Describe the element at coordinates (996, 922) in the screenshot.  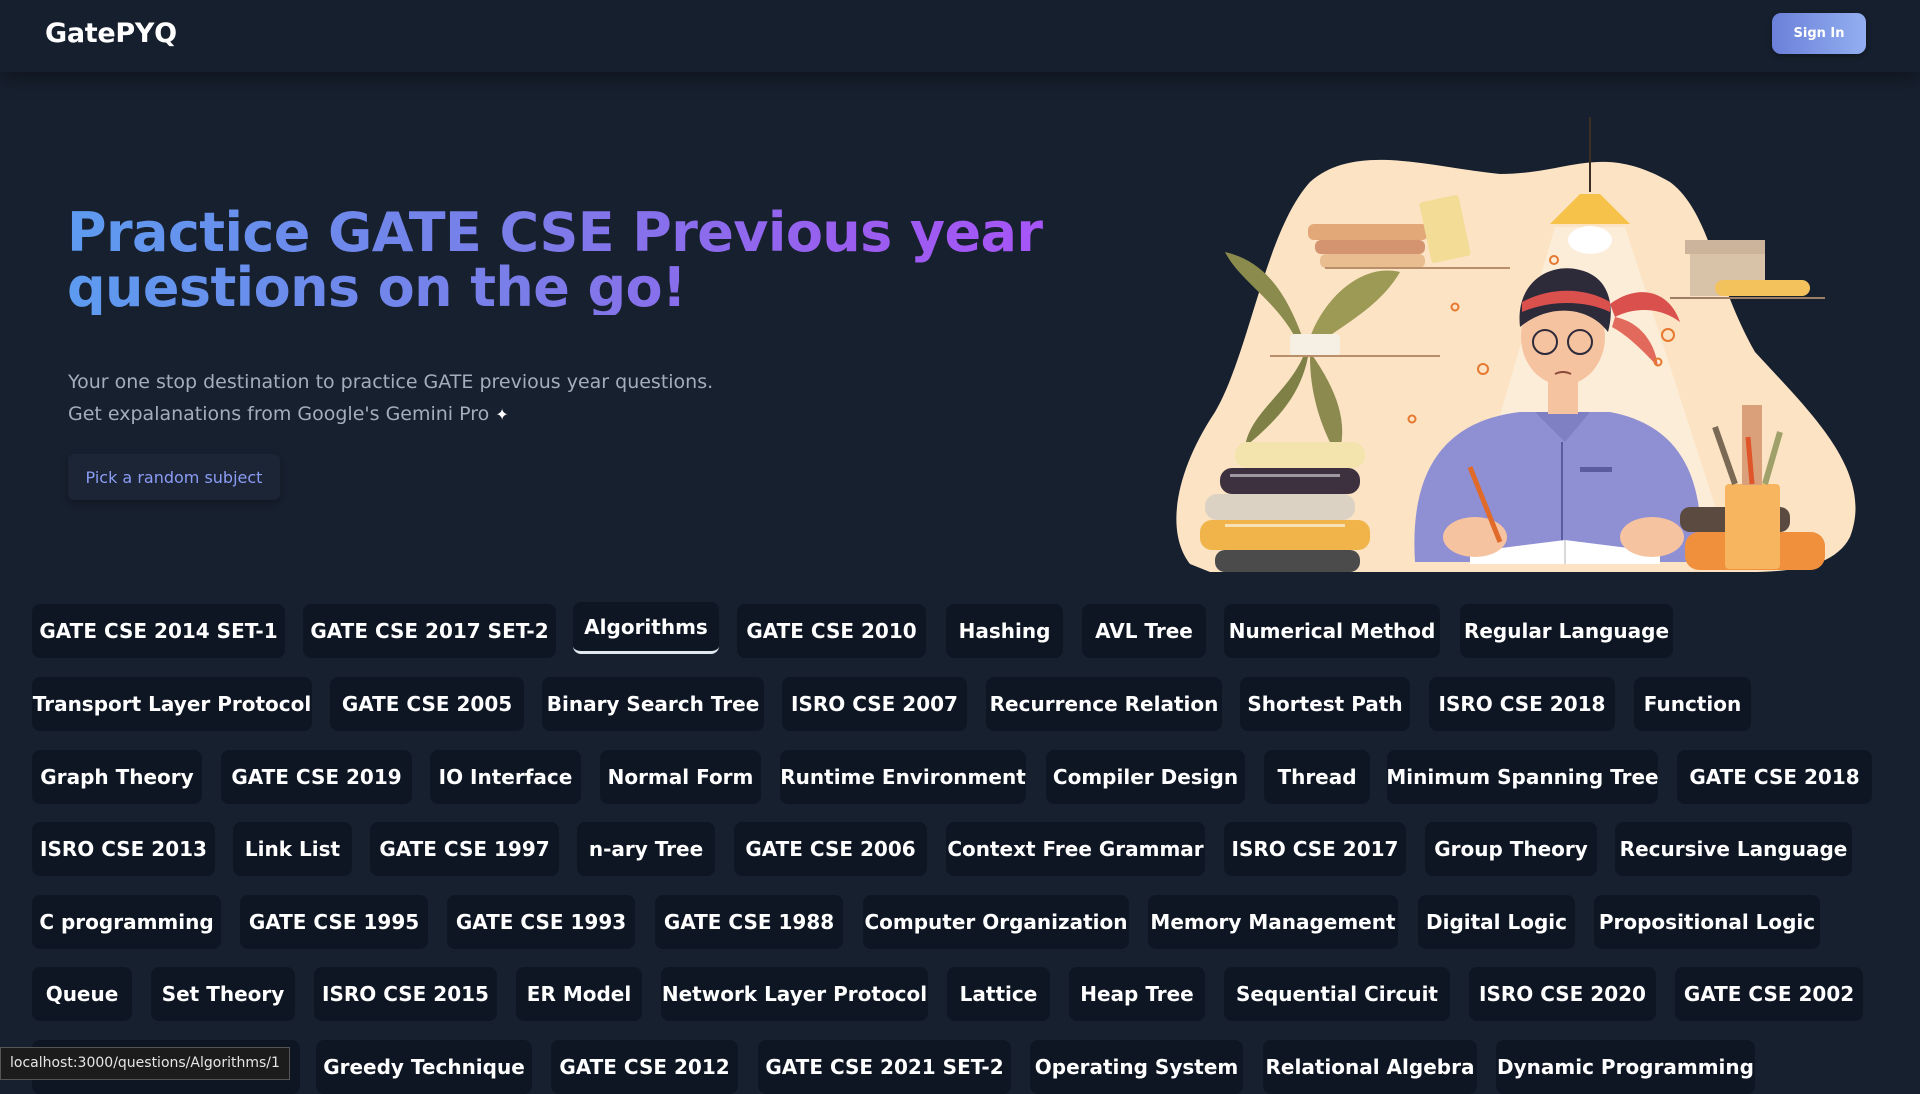
I see `subject-chip: Computer Organization` at that location.